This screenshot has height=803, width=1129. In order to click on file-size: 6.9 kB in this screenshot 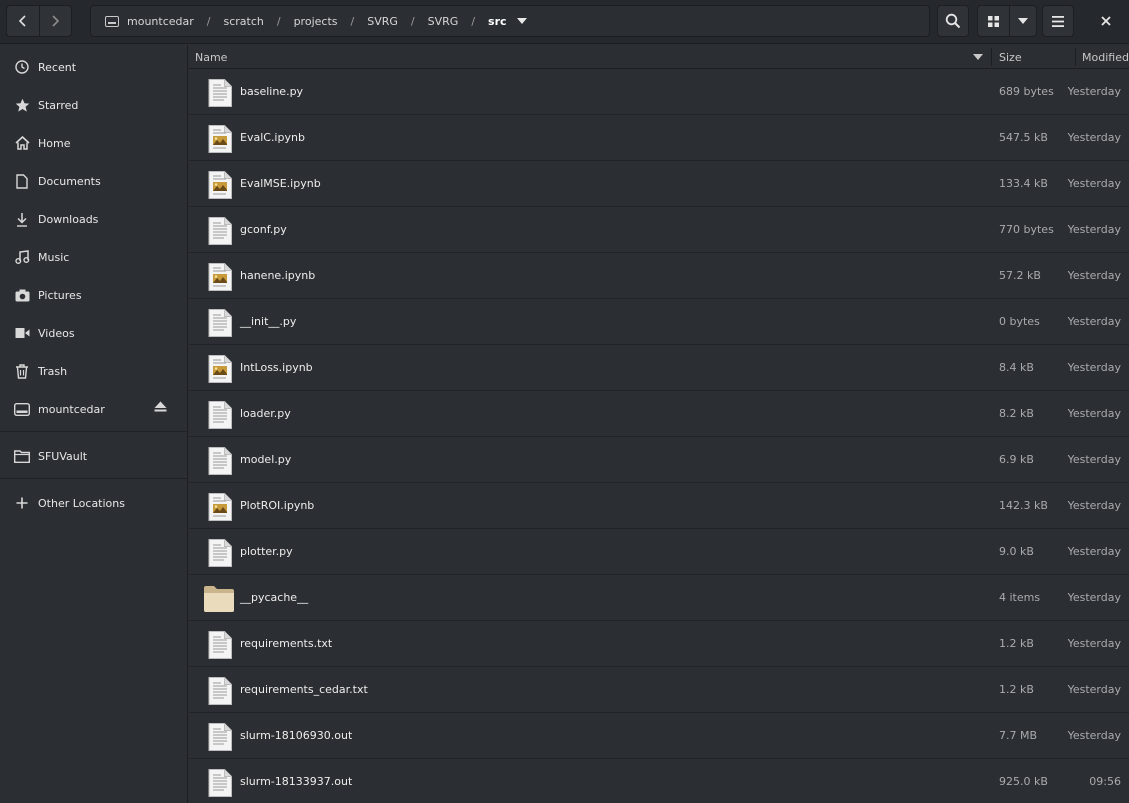, I will do `click(1016, 459)`.